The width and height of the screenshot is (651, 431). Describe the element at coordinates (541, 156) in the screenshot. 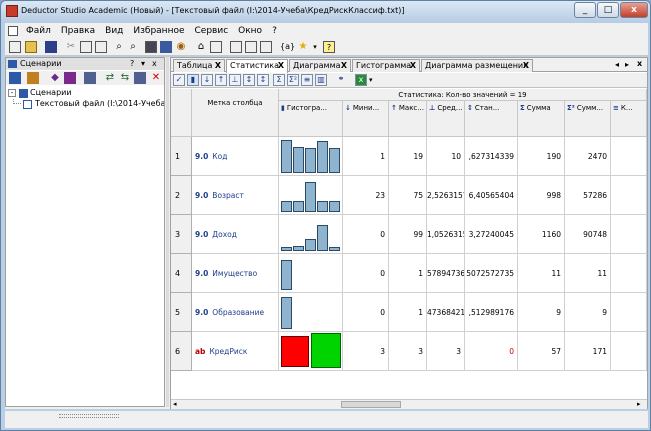

I see `stat-cell: 190` at that location.